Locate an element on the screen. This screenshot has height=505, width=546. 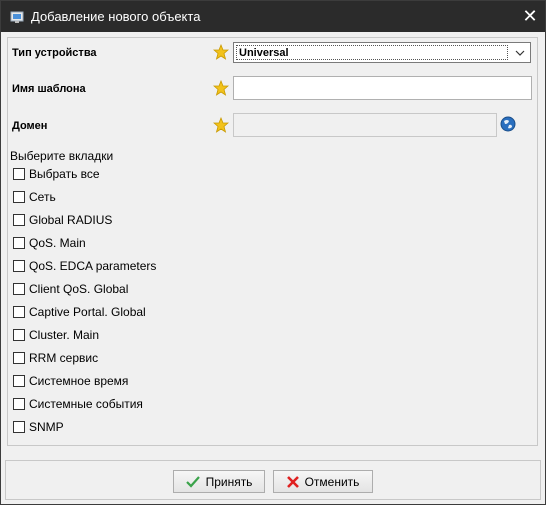
checkbox-label: Client QoS. Global is located at coordinates (79, 289).